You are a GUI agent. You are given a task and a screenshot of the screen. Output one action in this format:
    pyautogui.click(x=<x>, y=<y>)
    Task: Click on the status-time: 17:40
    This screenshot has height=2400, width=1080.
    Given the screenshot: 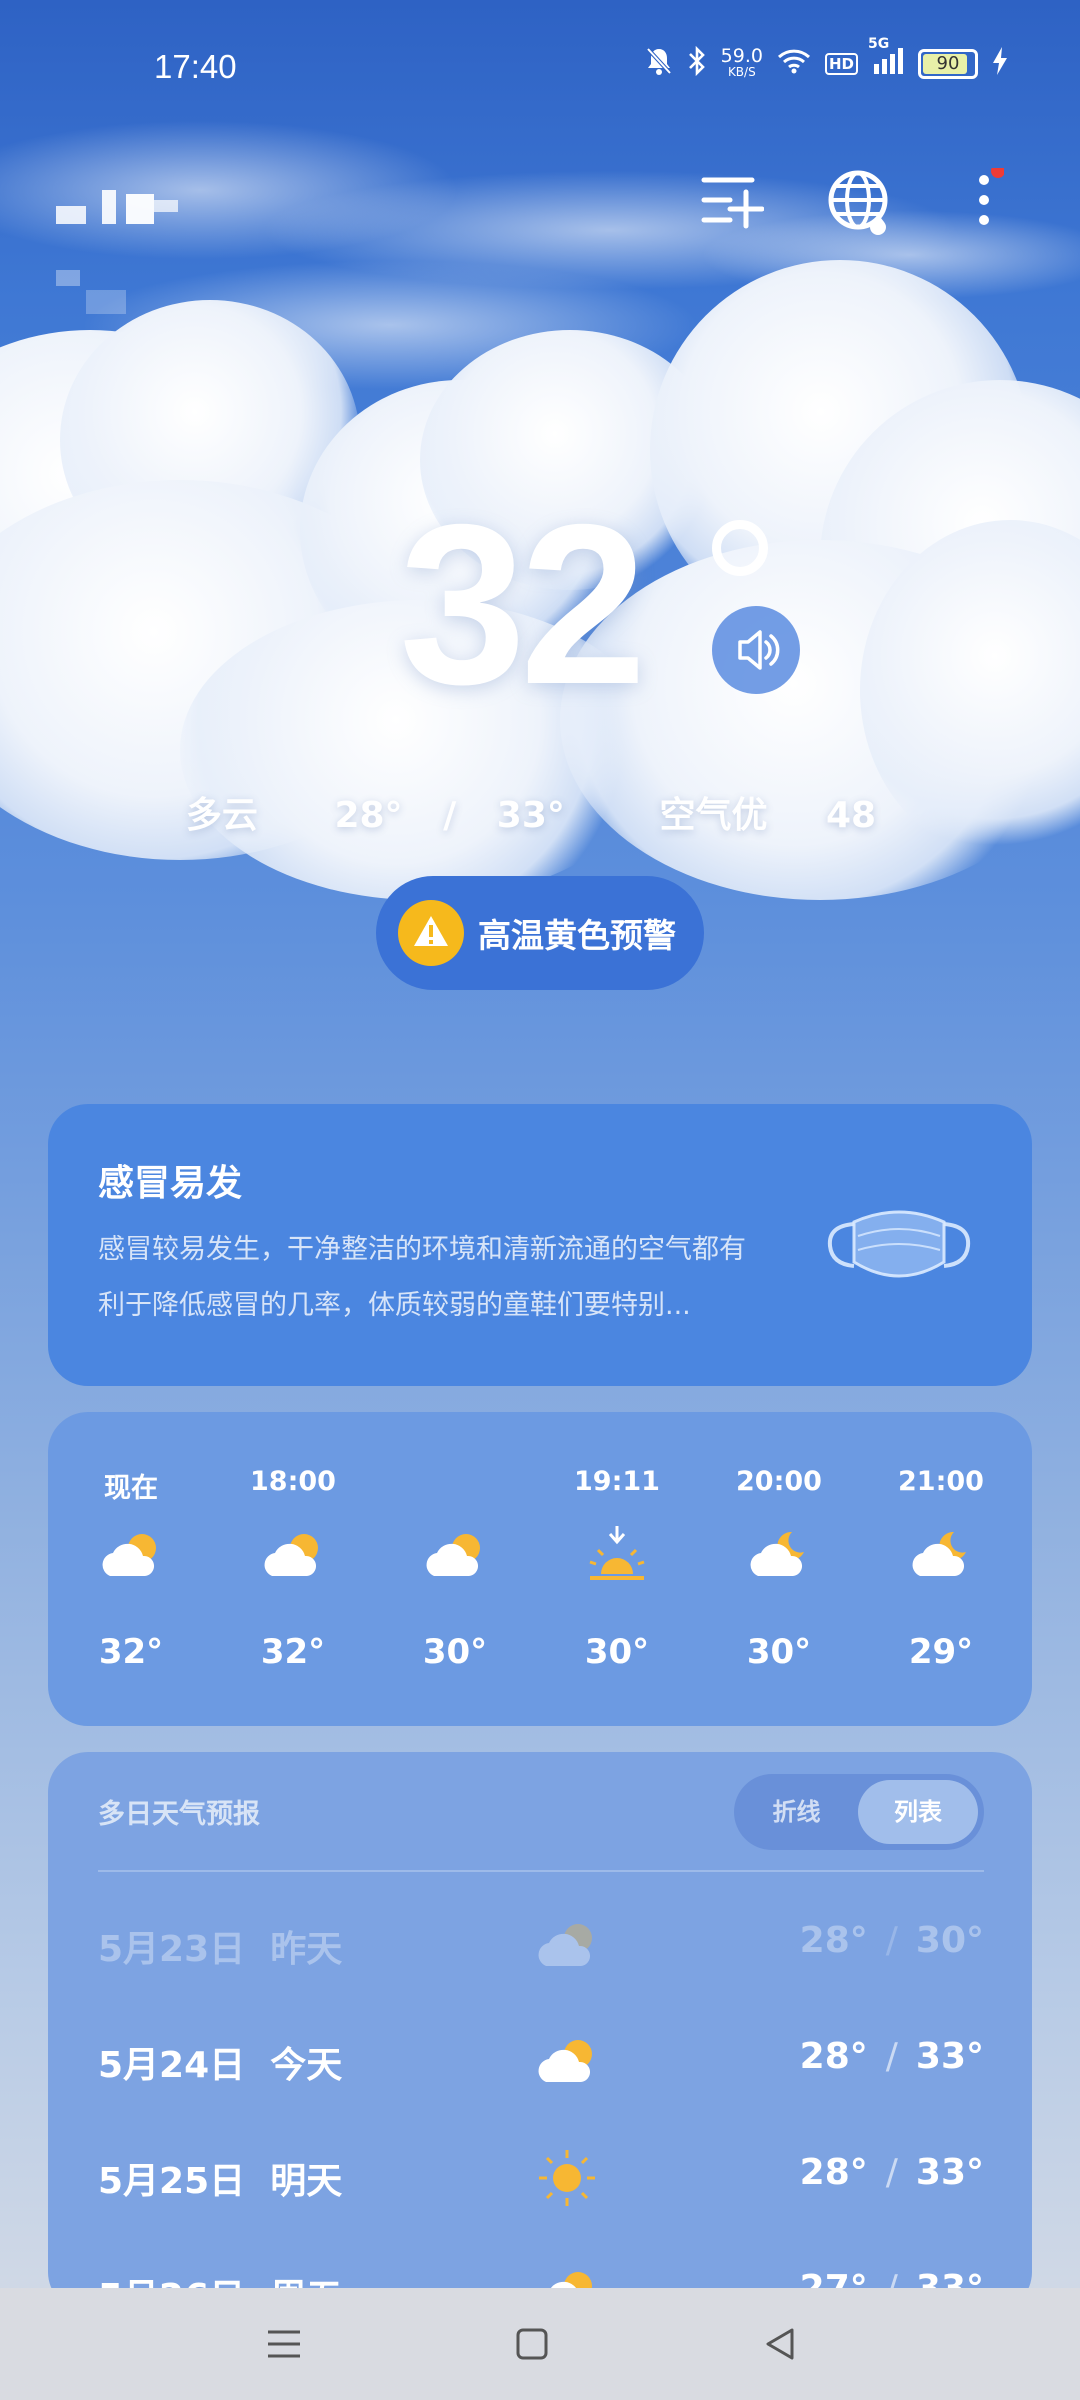 What is the action you would take?
    pyautogui.click(x=195, y=66)
    